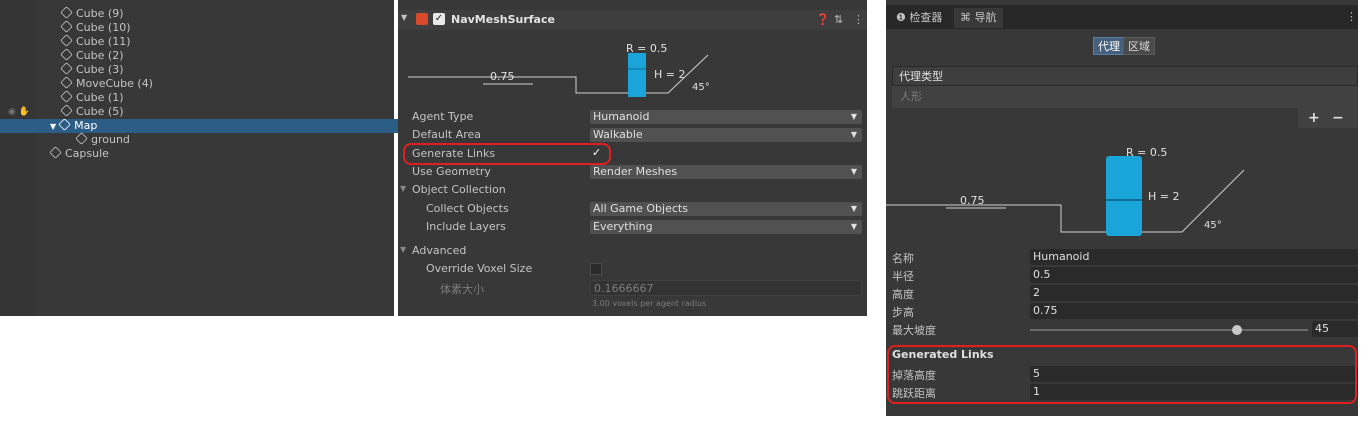 The height and width of the screenshot is (422, 1365). Describe the element at coordinates (596, 269) in the screenshot. I see `override-voxel-checkbox` at that location.